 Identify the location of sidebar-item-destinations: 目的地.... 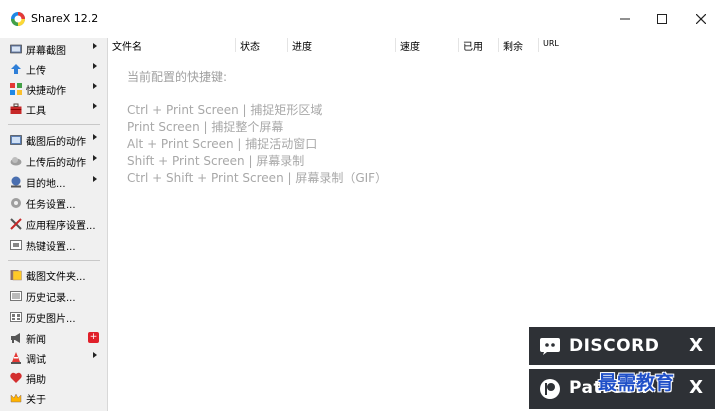
(53, 182).